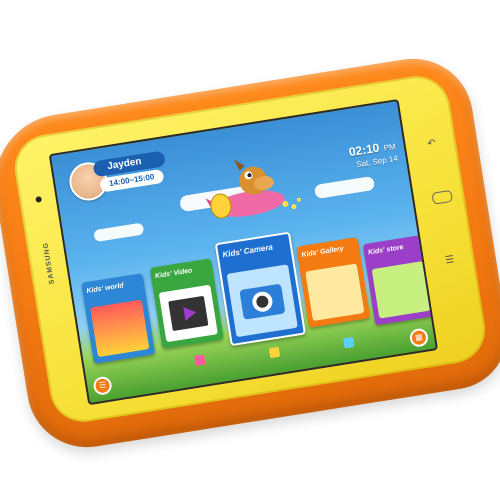 Image resolution: width=500 pixels, height=500 pixels. What do you see at coordinates (173, 274) in the screenshot?
I see `app-label: Kids' Video` at bounding box center [173, 274].